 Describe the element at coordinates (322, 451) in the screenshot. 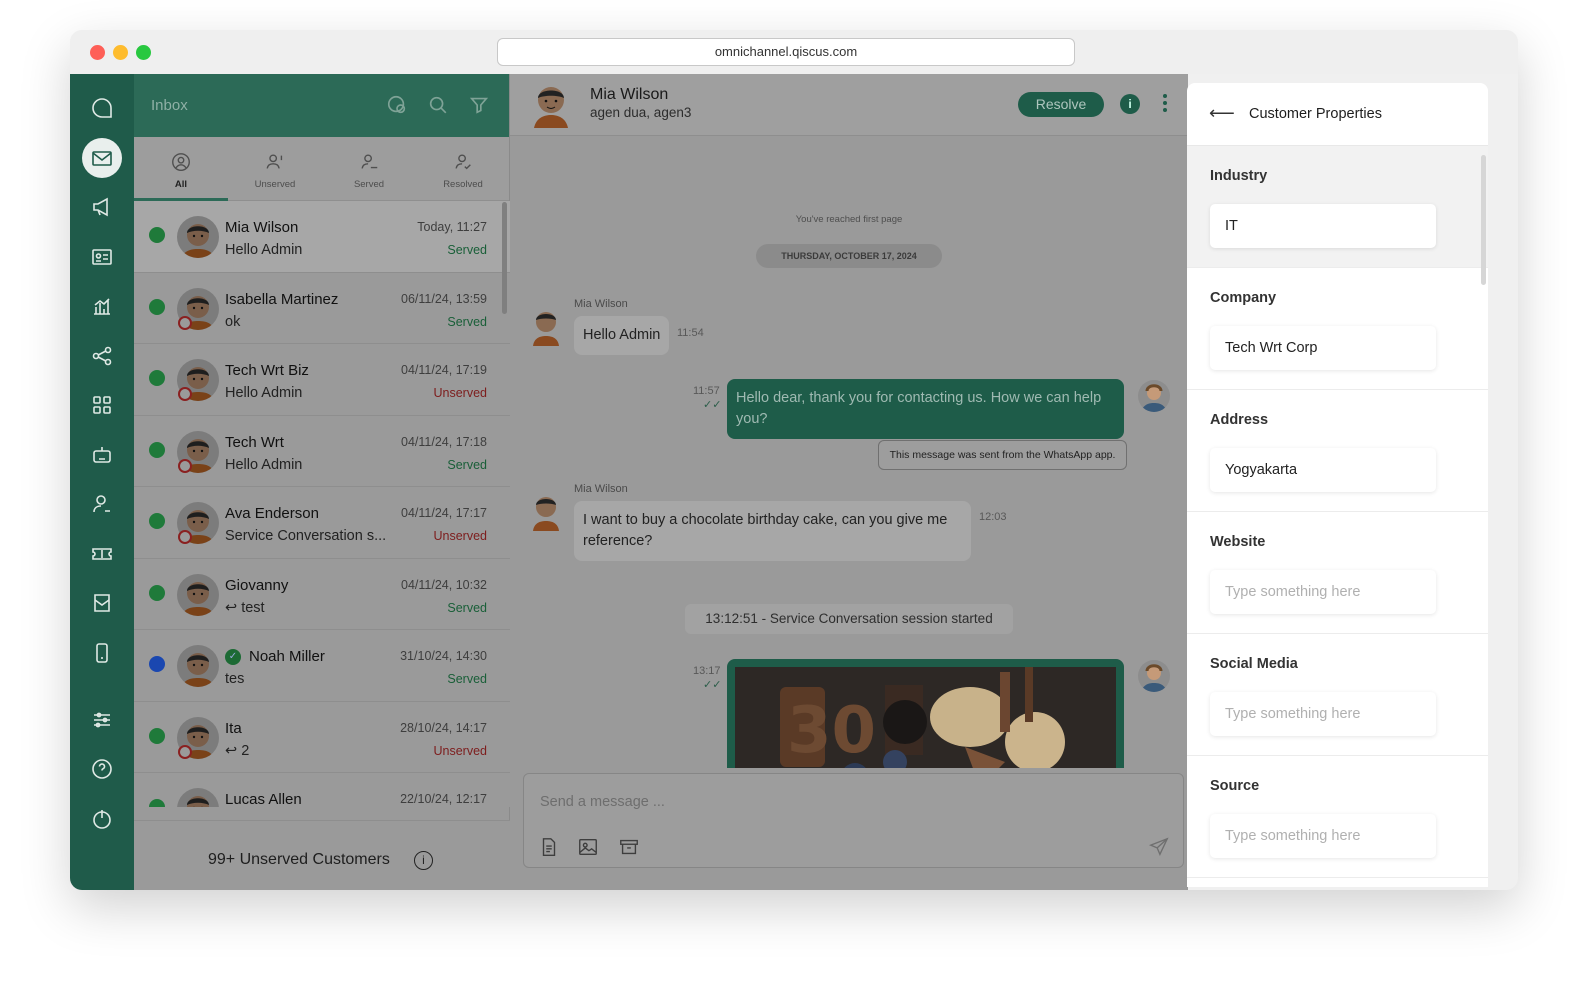

I see `conversation-item: Tech Wrt Hello Admin 04/11/24, 17:18 Served` at that location.